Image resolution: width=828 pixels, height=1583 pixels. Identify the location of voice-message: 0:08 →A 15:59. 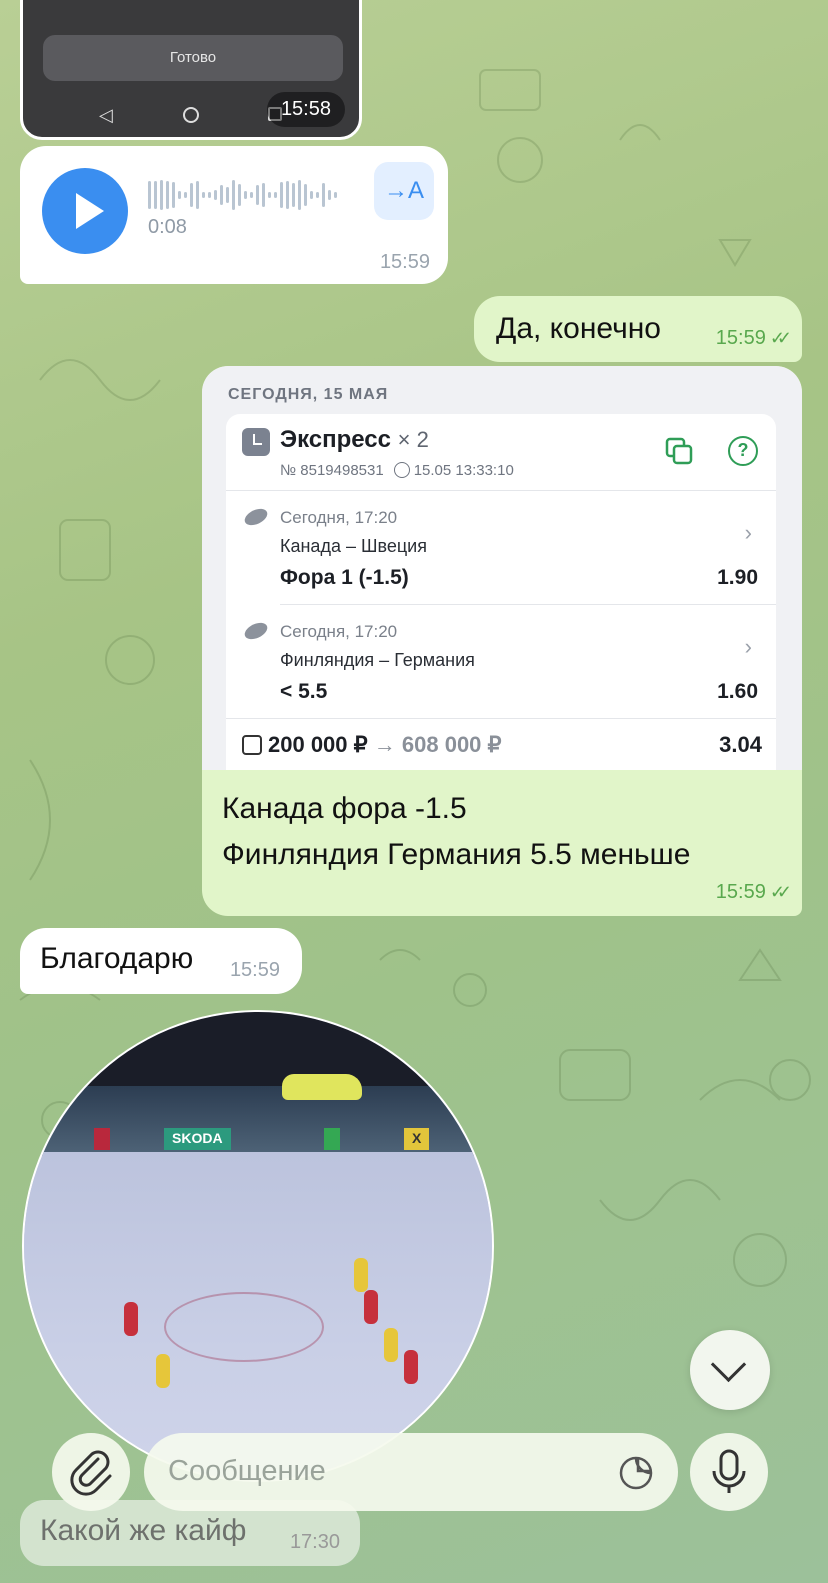
(234, 215).